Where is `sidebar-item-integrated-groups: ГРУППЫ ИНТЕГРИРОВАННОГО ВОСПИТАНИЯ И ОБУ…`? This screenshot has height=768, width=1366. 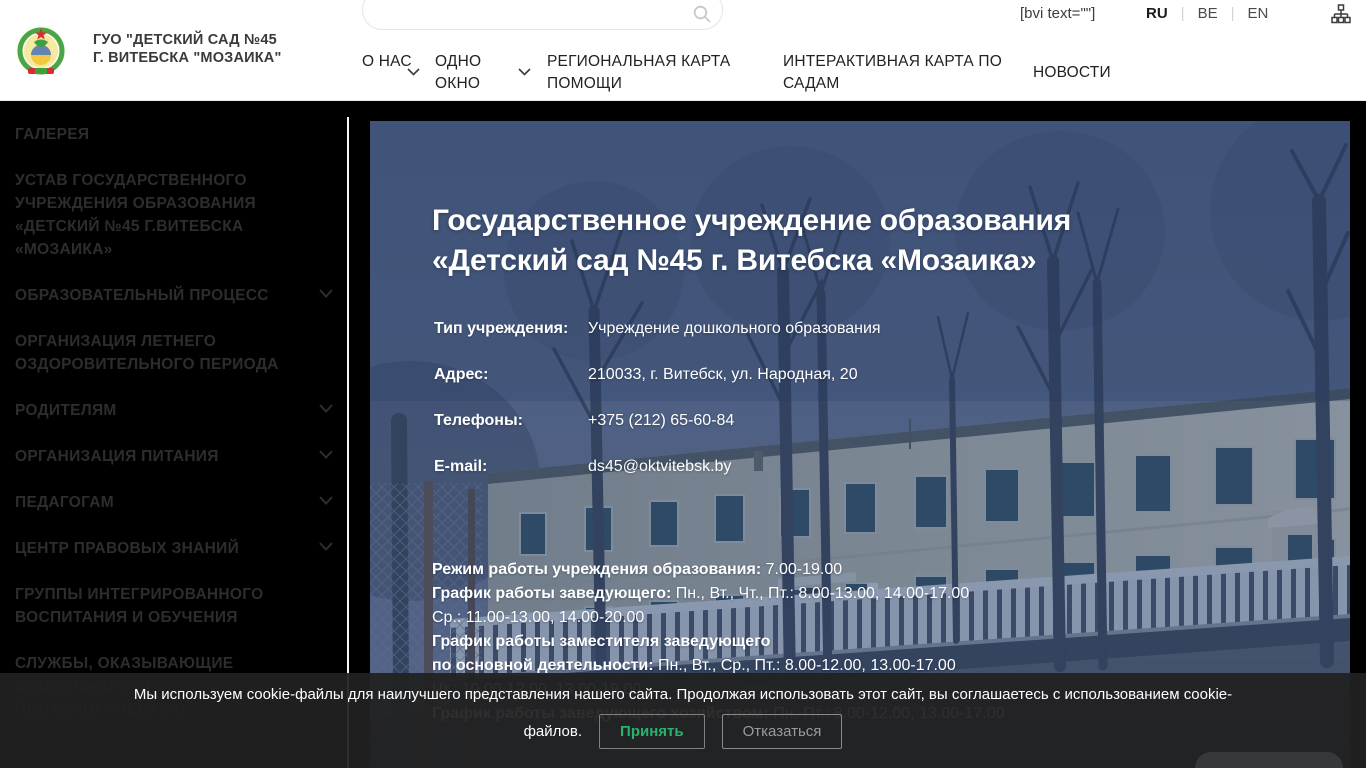
sidebar-item-integrated-groups: ГРУППЫ ИНТЕГРИРОВАННОГО ВОСПИТАНИЯ И ОБУ… is located at coordinates (175, 606).